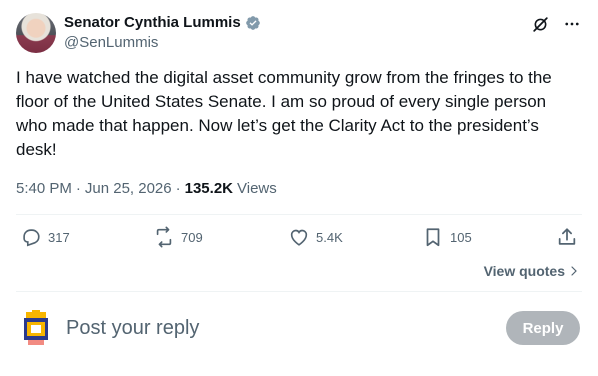  I want to click on bookmark-icon, so click(433, 237).